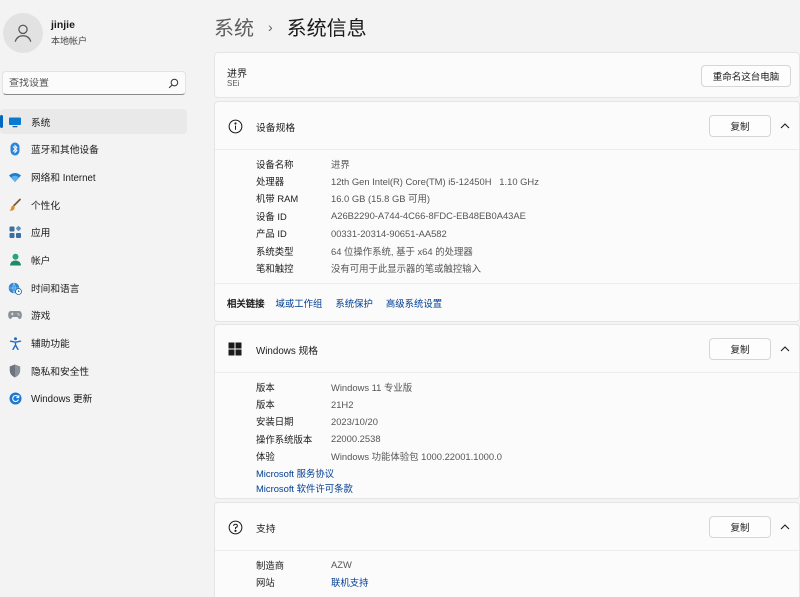 This screenshot has height=597, width=800. What do you see at coordinates (50, 344) in the screenshot?
I see `nav-label: 辅助功能` at bounding box center [50, 344].